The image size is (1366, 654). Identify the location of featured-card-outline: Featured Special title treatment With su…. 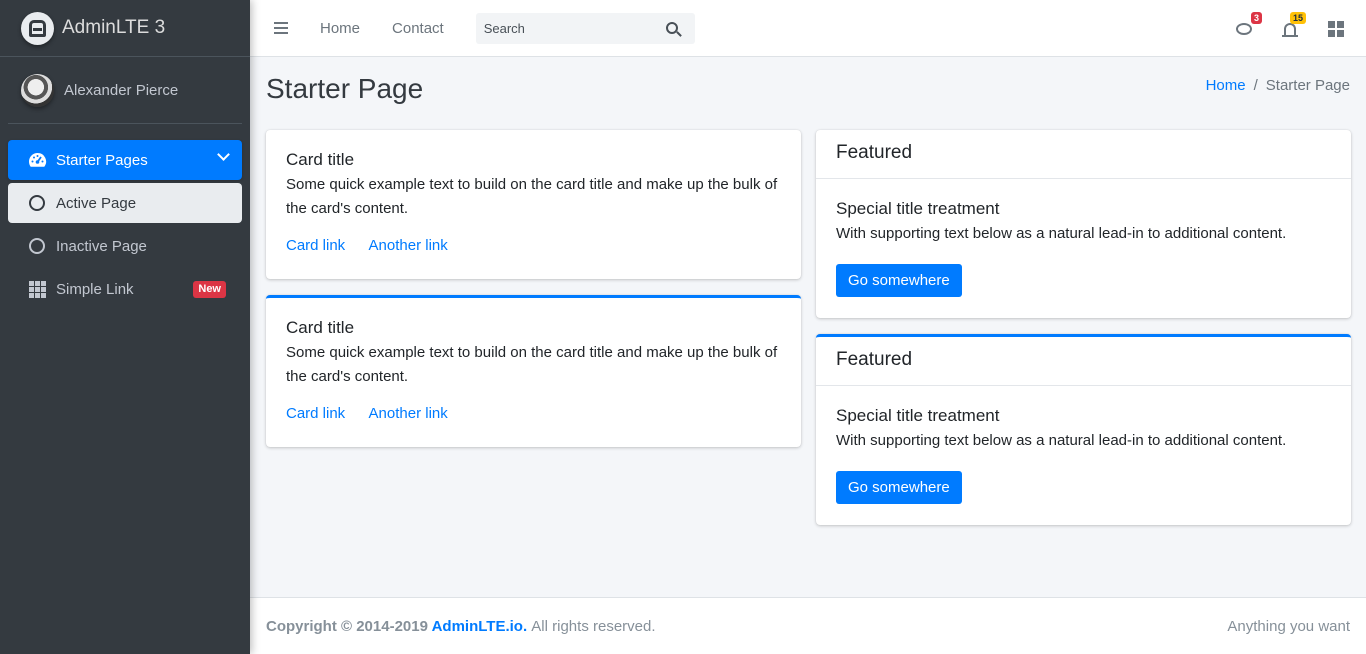
(1083, 429).